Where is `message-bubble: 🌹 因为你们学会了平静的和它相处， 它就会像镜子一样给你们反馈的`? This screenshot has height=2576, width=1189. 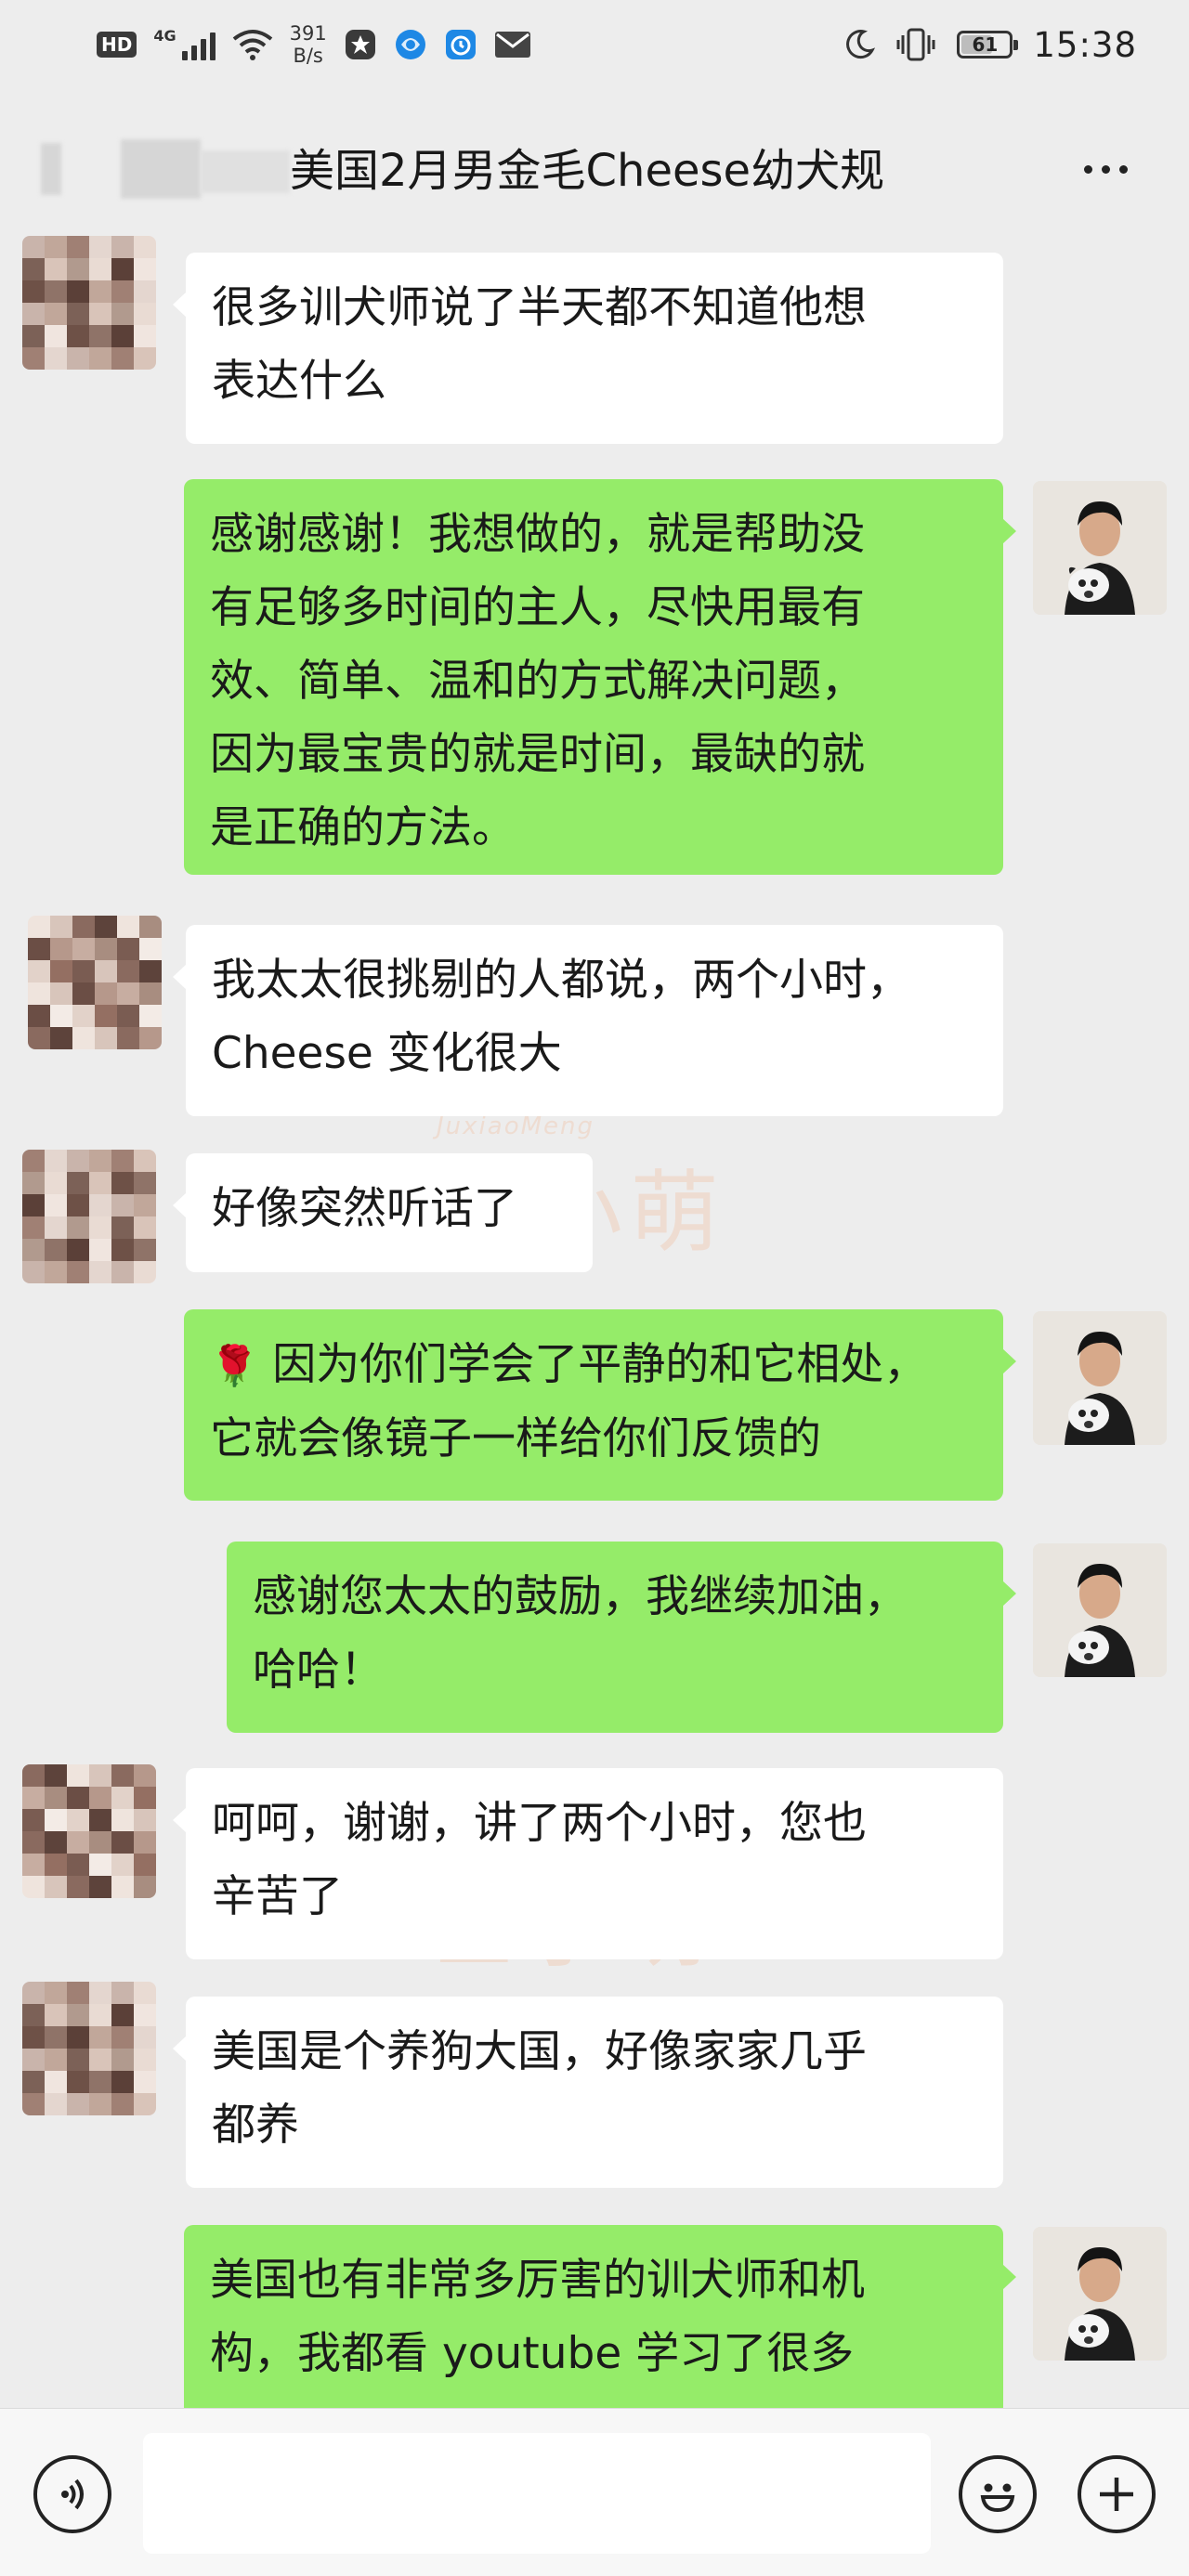 message-bubble: 🌹 因为你们学会了平静的和它相处， 它就会像镜子一样给你们反馈的 is located at coordinates (600, 1405).